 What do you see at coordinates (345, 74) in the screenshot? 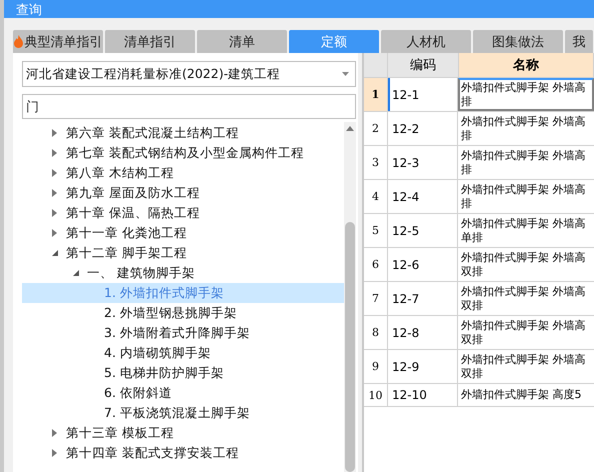
I see `caret-icon` at bounding box center [345, 74].